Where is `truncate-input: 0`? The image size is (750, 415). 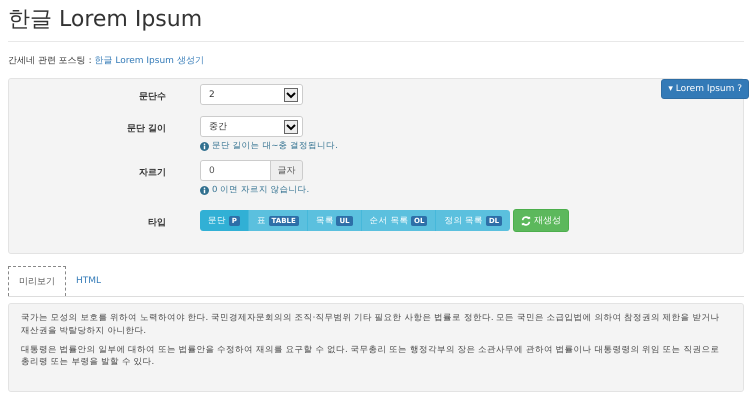
truncate-input: 0 is located at coordinates (235, 170).